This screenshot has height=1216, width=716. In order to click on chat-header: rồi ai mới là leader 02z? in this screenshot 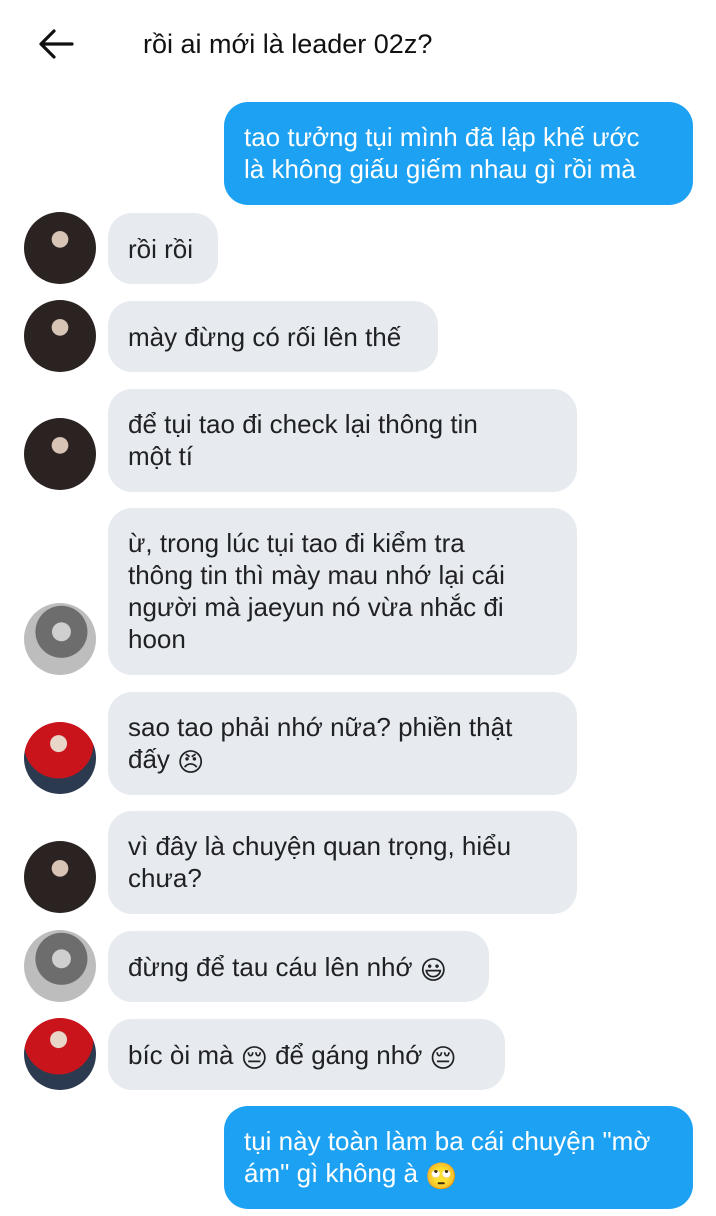, I will do `click(358, 45)`.